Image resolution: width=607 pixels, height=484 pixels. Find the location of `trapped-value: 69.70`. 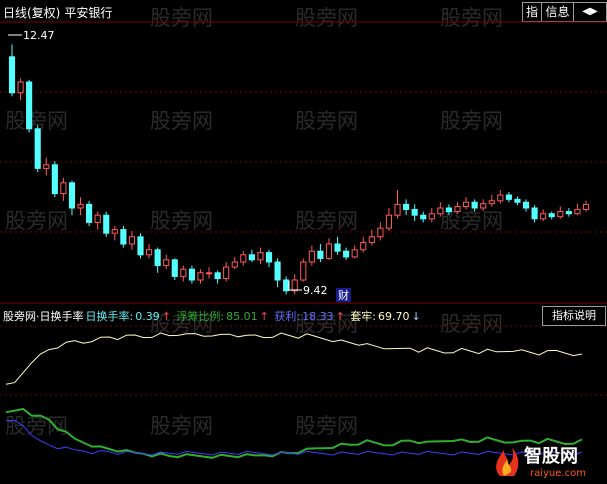

trapped-value: 69.70 is located at coordinates (394, 316).